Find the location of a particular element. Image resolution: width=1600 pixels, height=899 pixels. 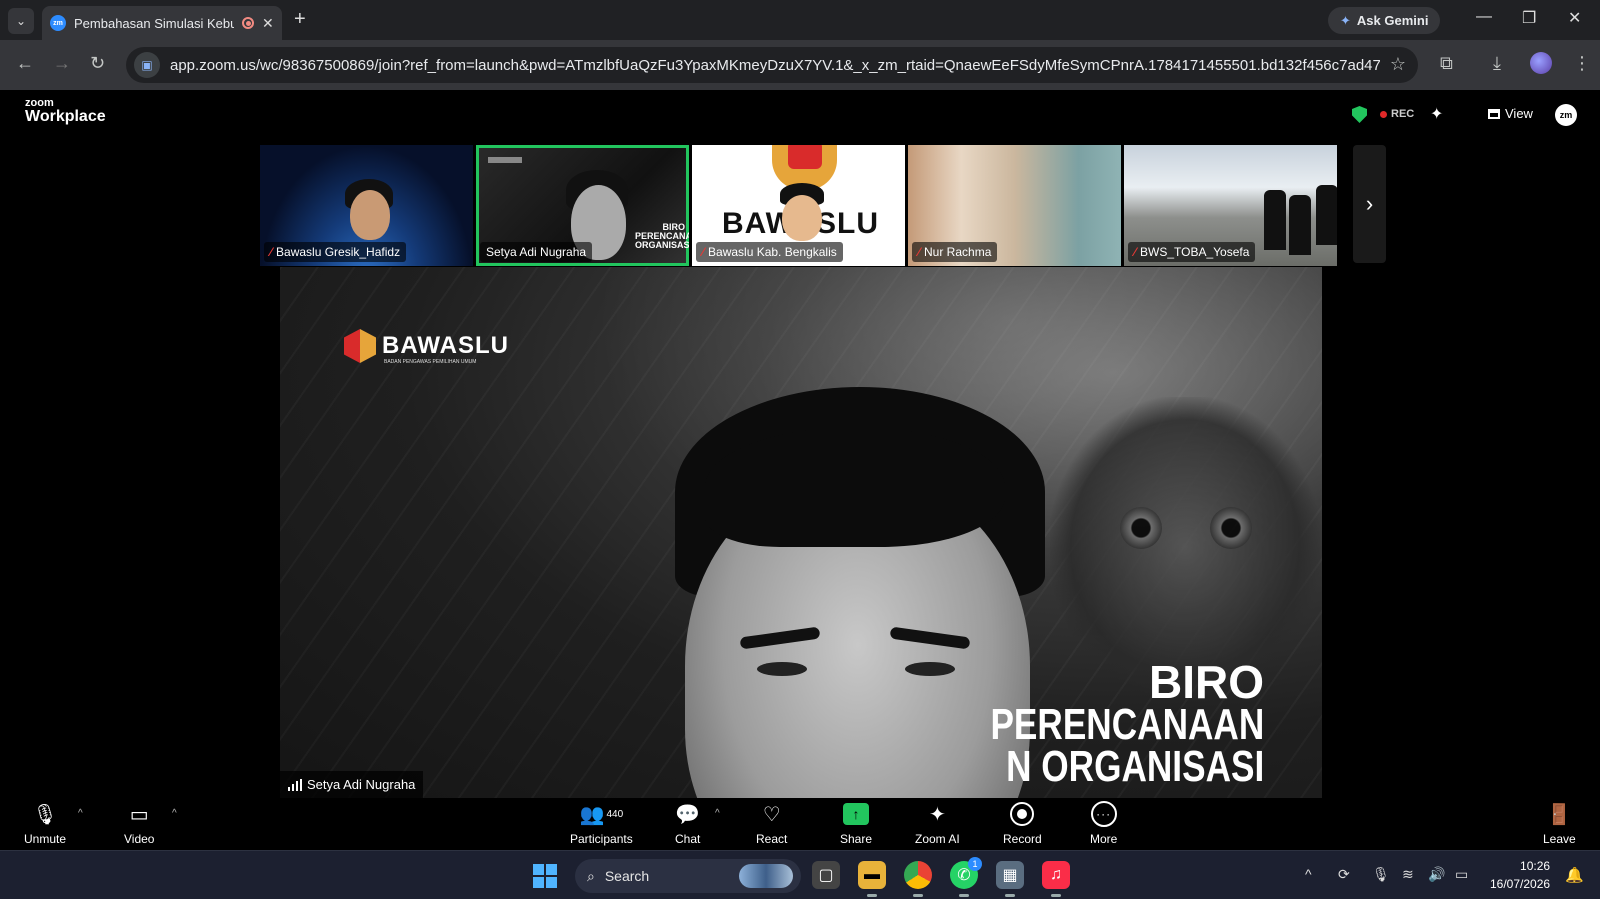

record-button: Record is located at coordinates (1022, 824).